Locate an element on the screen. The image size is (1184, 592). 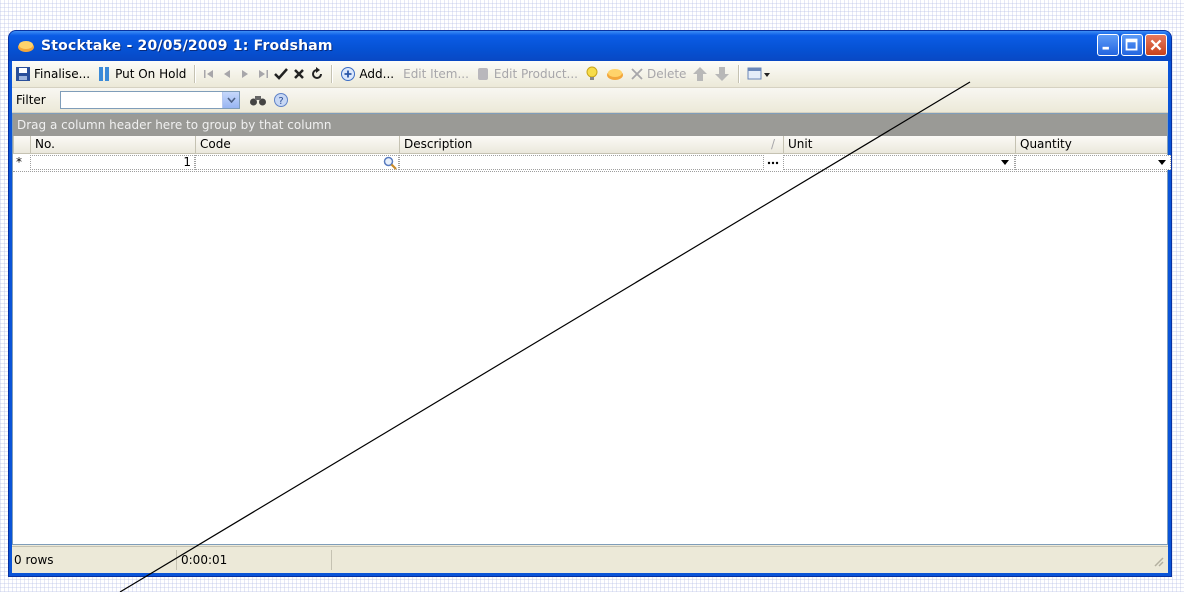
move-up-button is located at coordinates (700, 74).